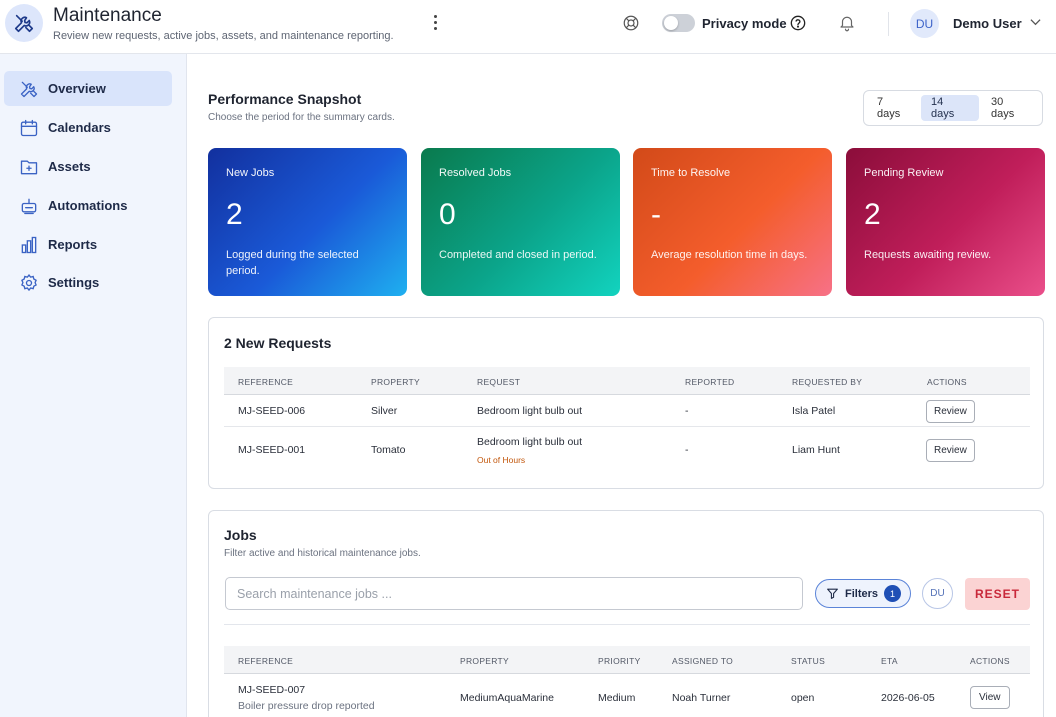  I want to click on bar-chart-icon, so click(29, 245).